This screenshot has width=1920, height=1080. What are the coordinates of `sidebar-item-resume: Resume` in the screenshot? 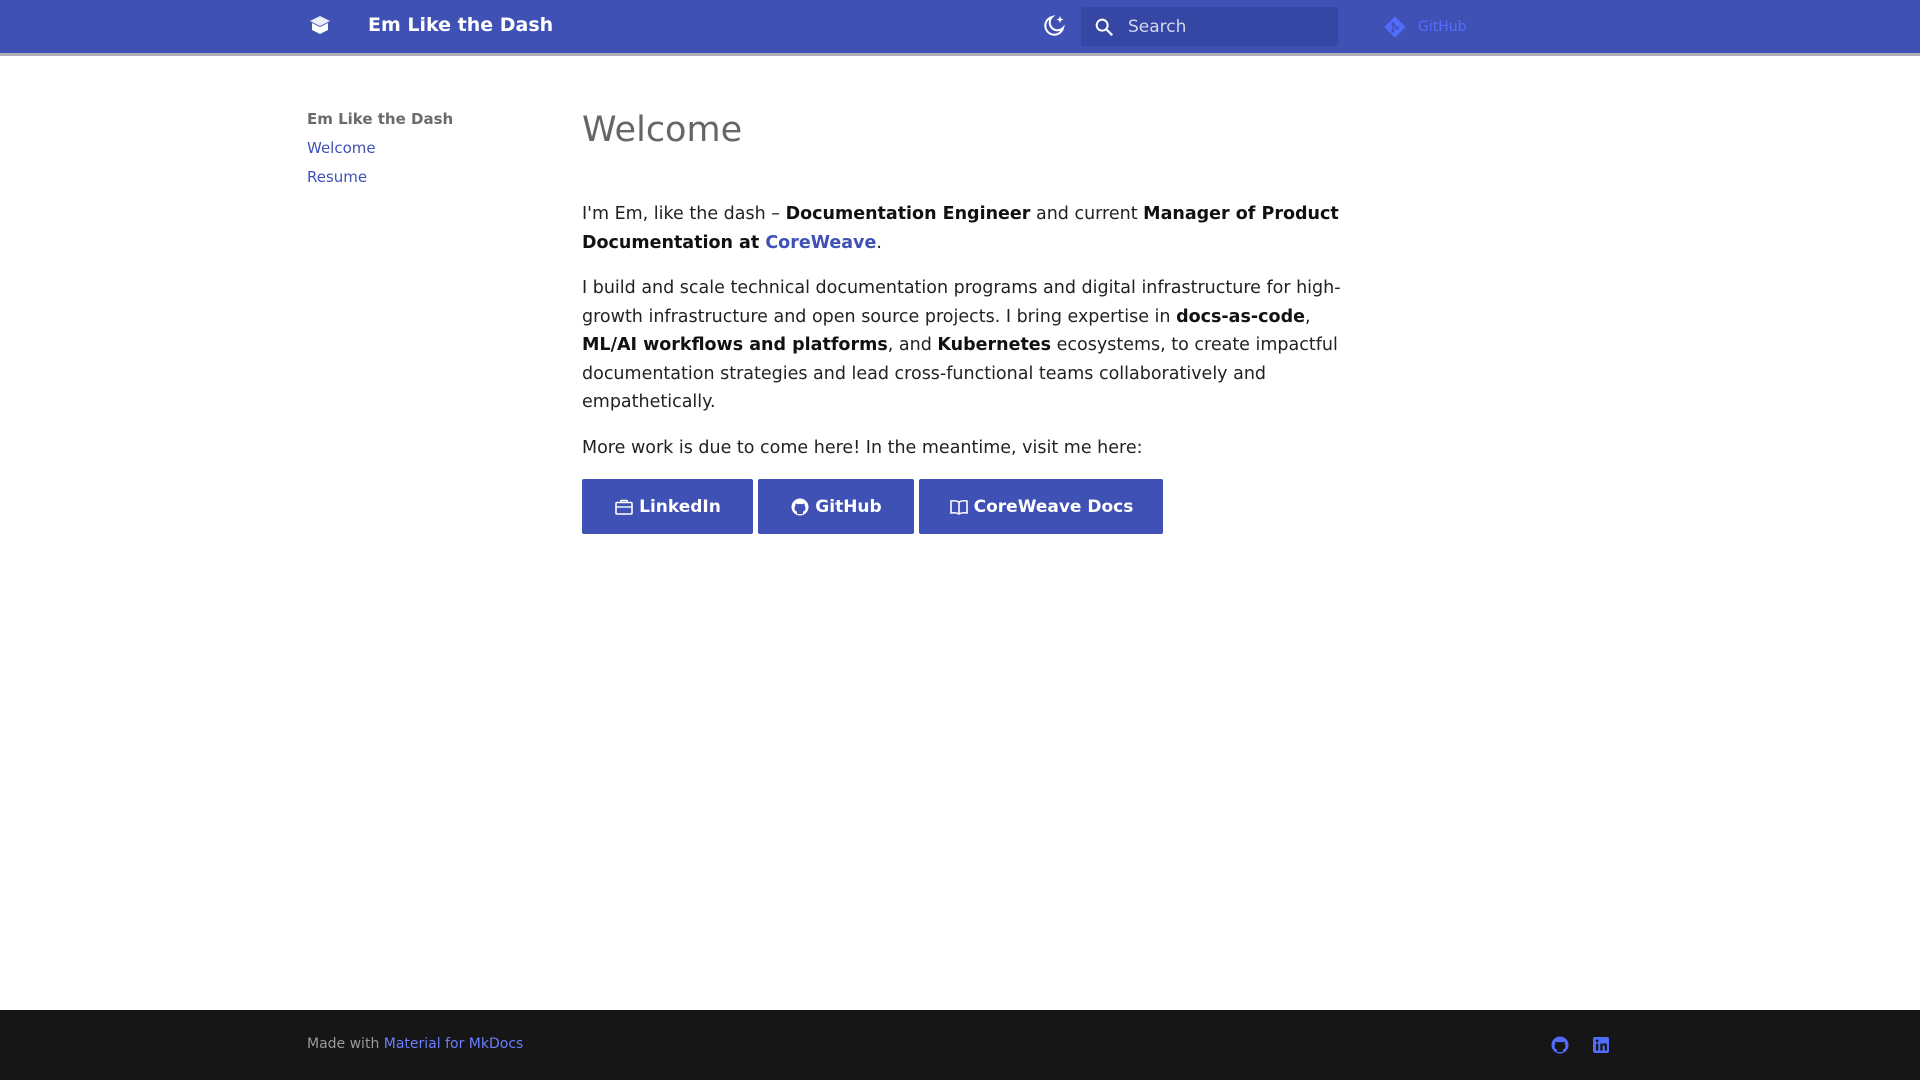 It's located at (417, 177).